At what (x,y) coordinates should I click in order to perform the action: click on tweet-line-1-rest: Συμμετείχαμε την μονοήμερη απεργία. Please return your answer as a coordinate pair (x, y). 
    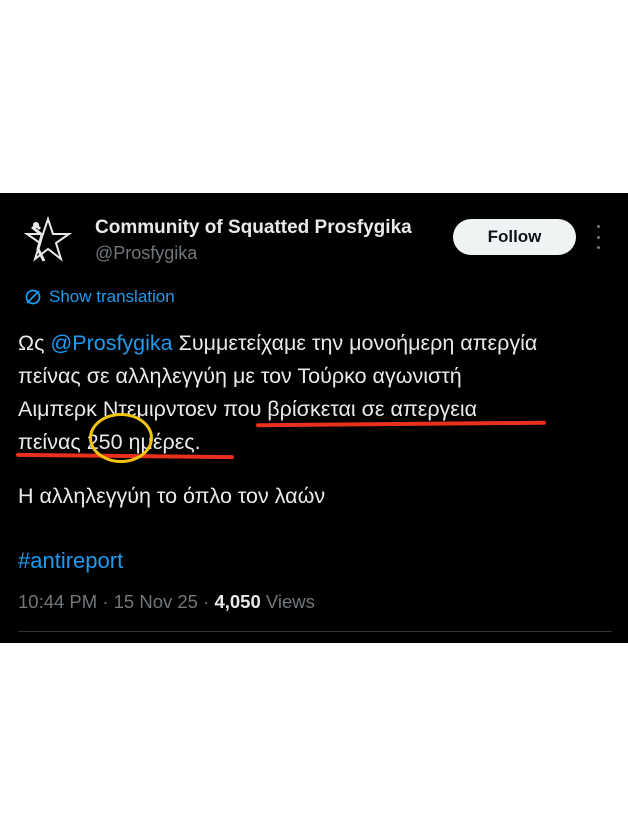
    Looking at the image, I should click on (355, 343).